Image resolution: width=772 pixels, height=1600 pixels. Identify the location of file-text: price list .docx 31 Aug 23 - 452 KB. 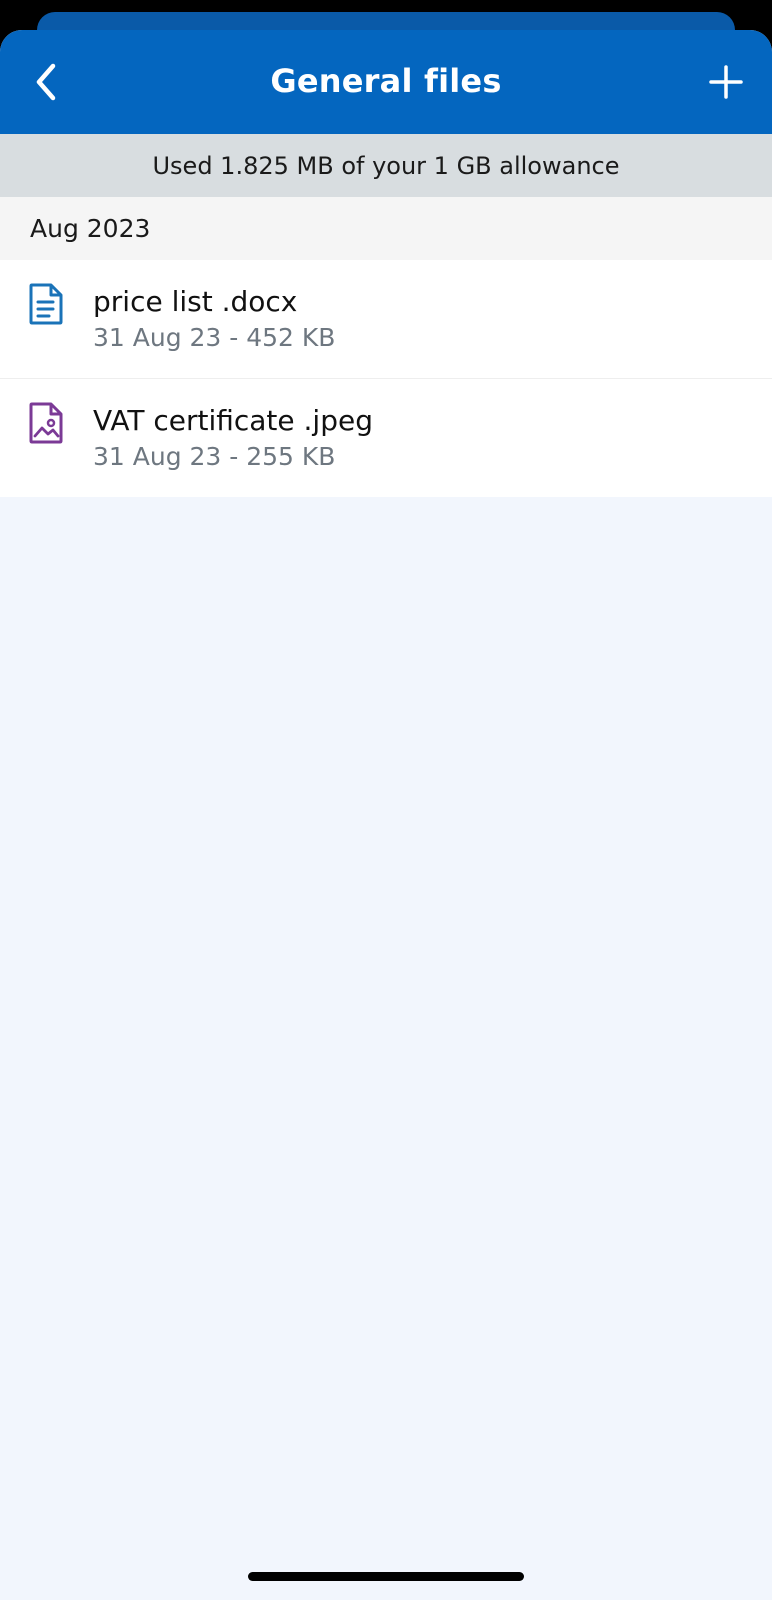
(214, 319).